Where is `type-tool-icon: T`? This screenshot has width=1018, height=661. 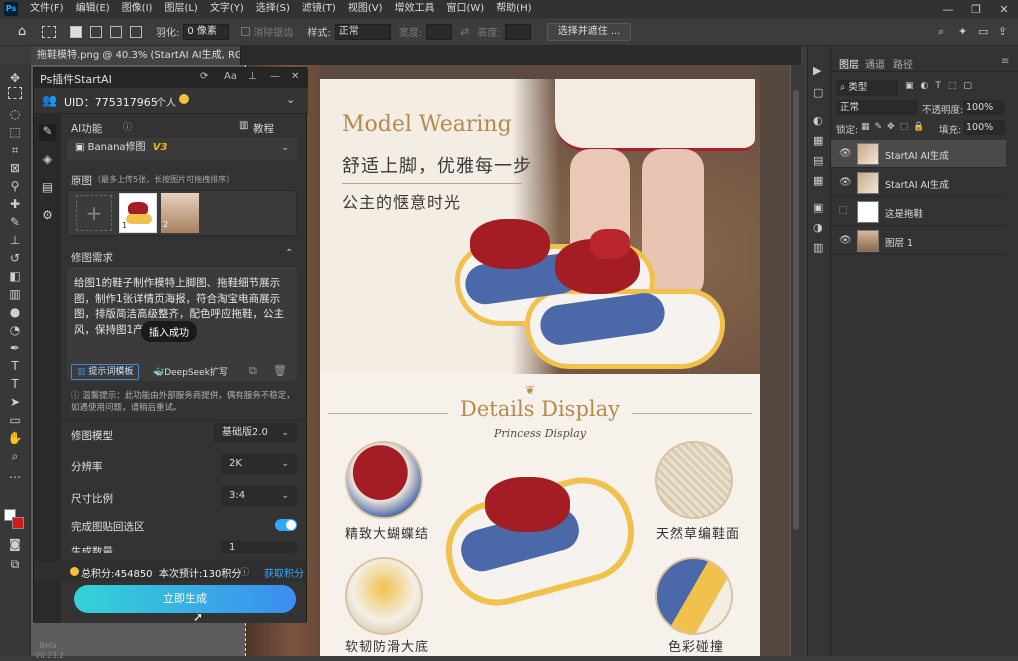
type-tool-icon: T is located at coordinates (15, 384).